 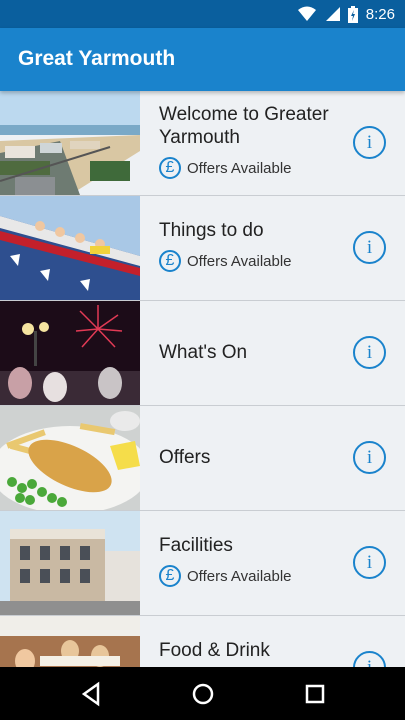 What do you see at coordinates (315, 694) in the screenshot?
I see `recents-icon` at bounding box center [315, 694].